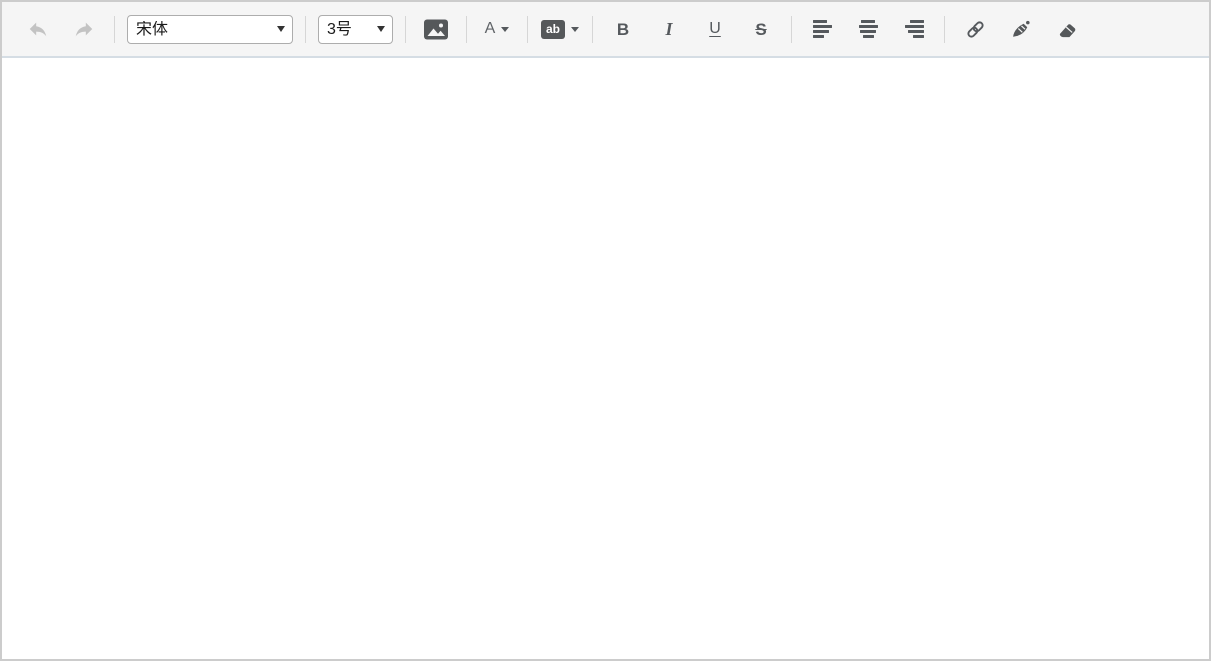 The image size is (1211, 661). I want to click on clear-format-button, so click(1067, 29).